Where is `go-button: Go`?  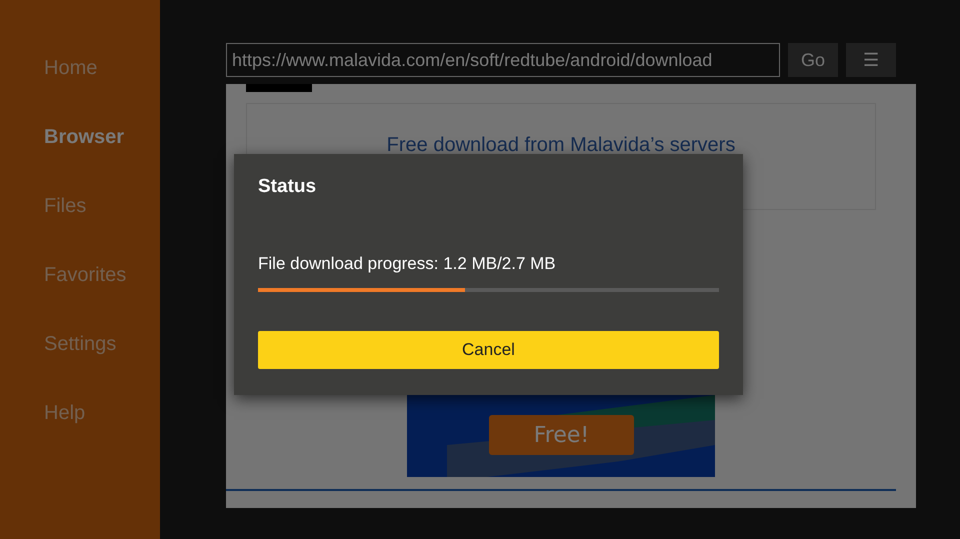
go-button: Go is located at coordinates (813, 60).